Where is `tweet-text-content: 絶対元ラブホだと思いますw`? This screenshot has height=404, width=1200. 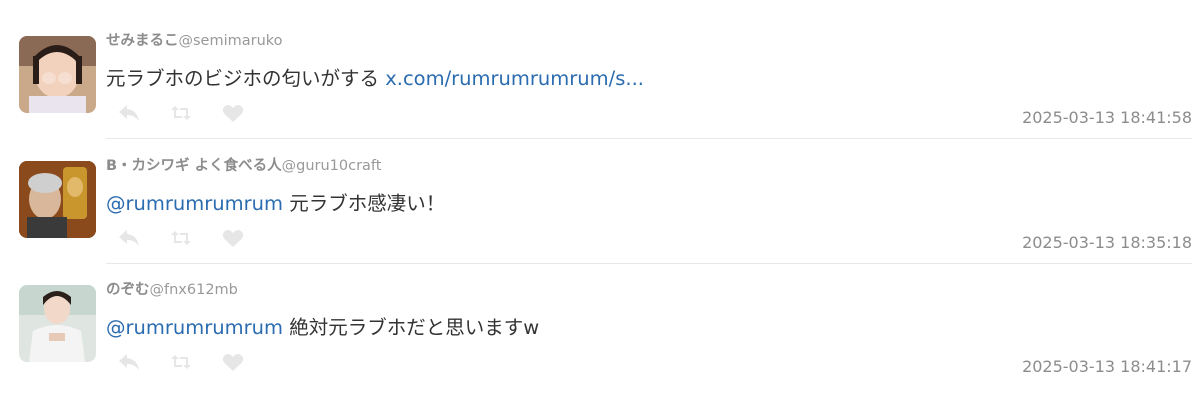
tweet-text-content: 絶対元ラブホだと思いますw is located at coordinates (411, 327).